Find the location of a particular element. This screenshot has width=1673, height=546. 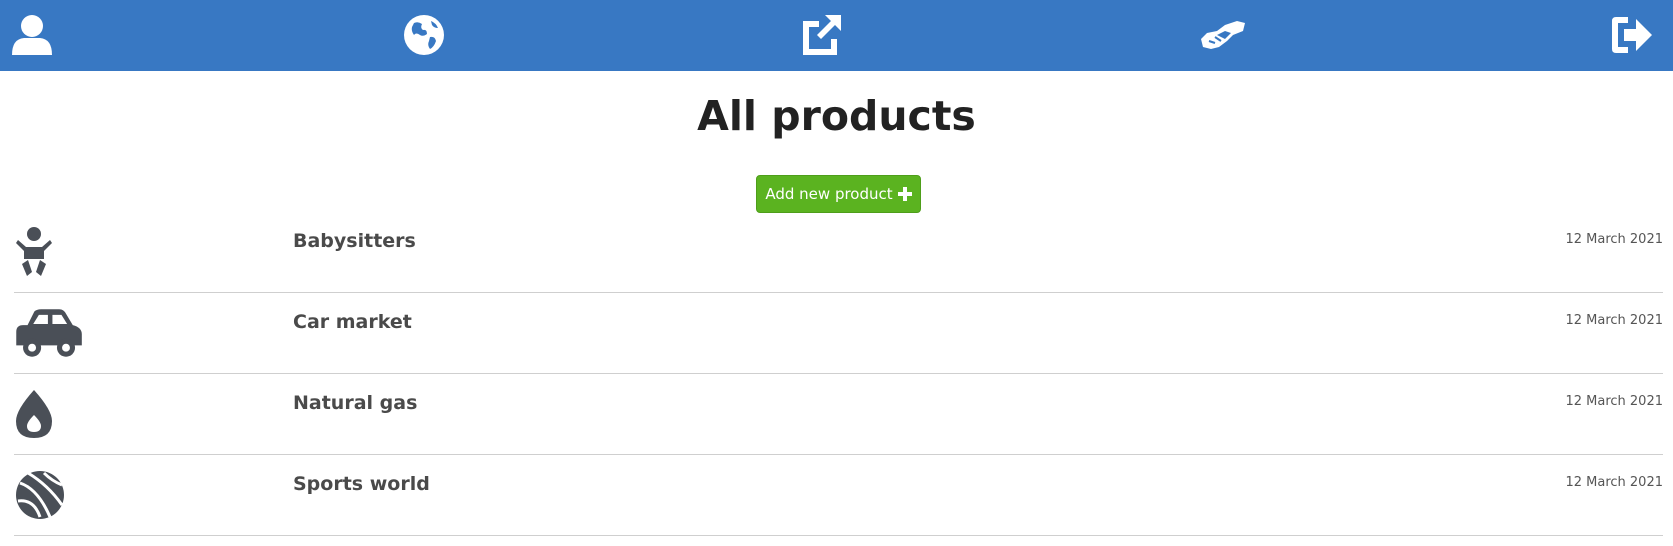

product-row-car-market: Car market 12 March 2021 is located at coordinates (838, 334).